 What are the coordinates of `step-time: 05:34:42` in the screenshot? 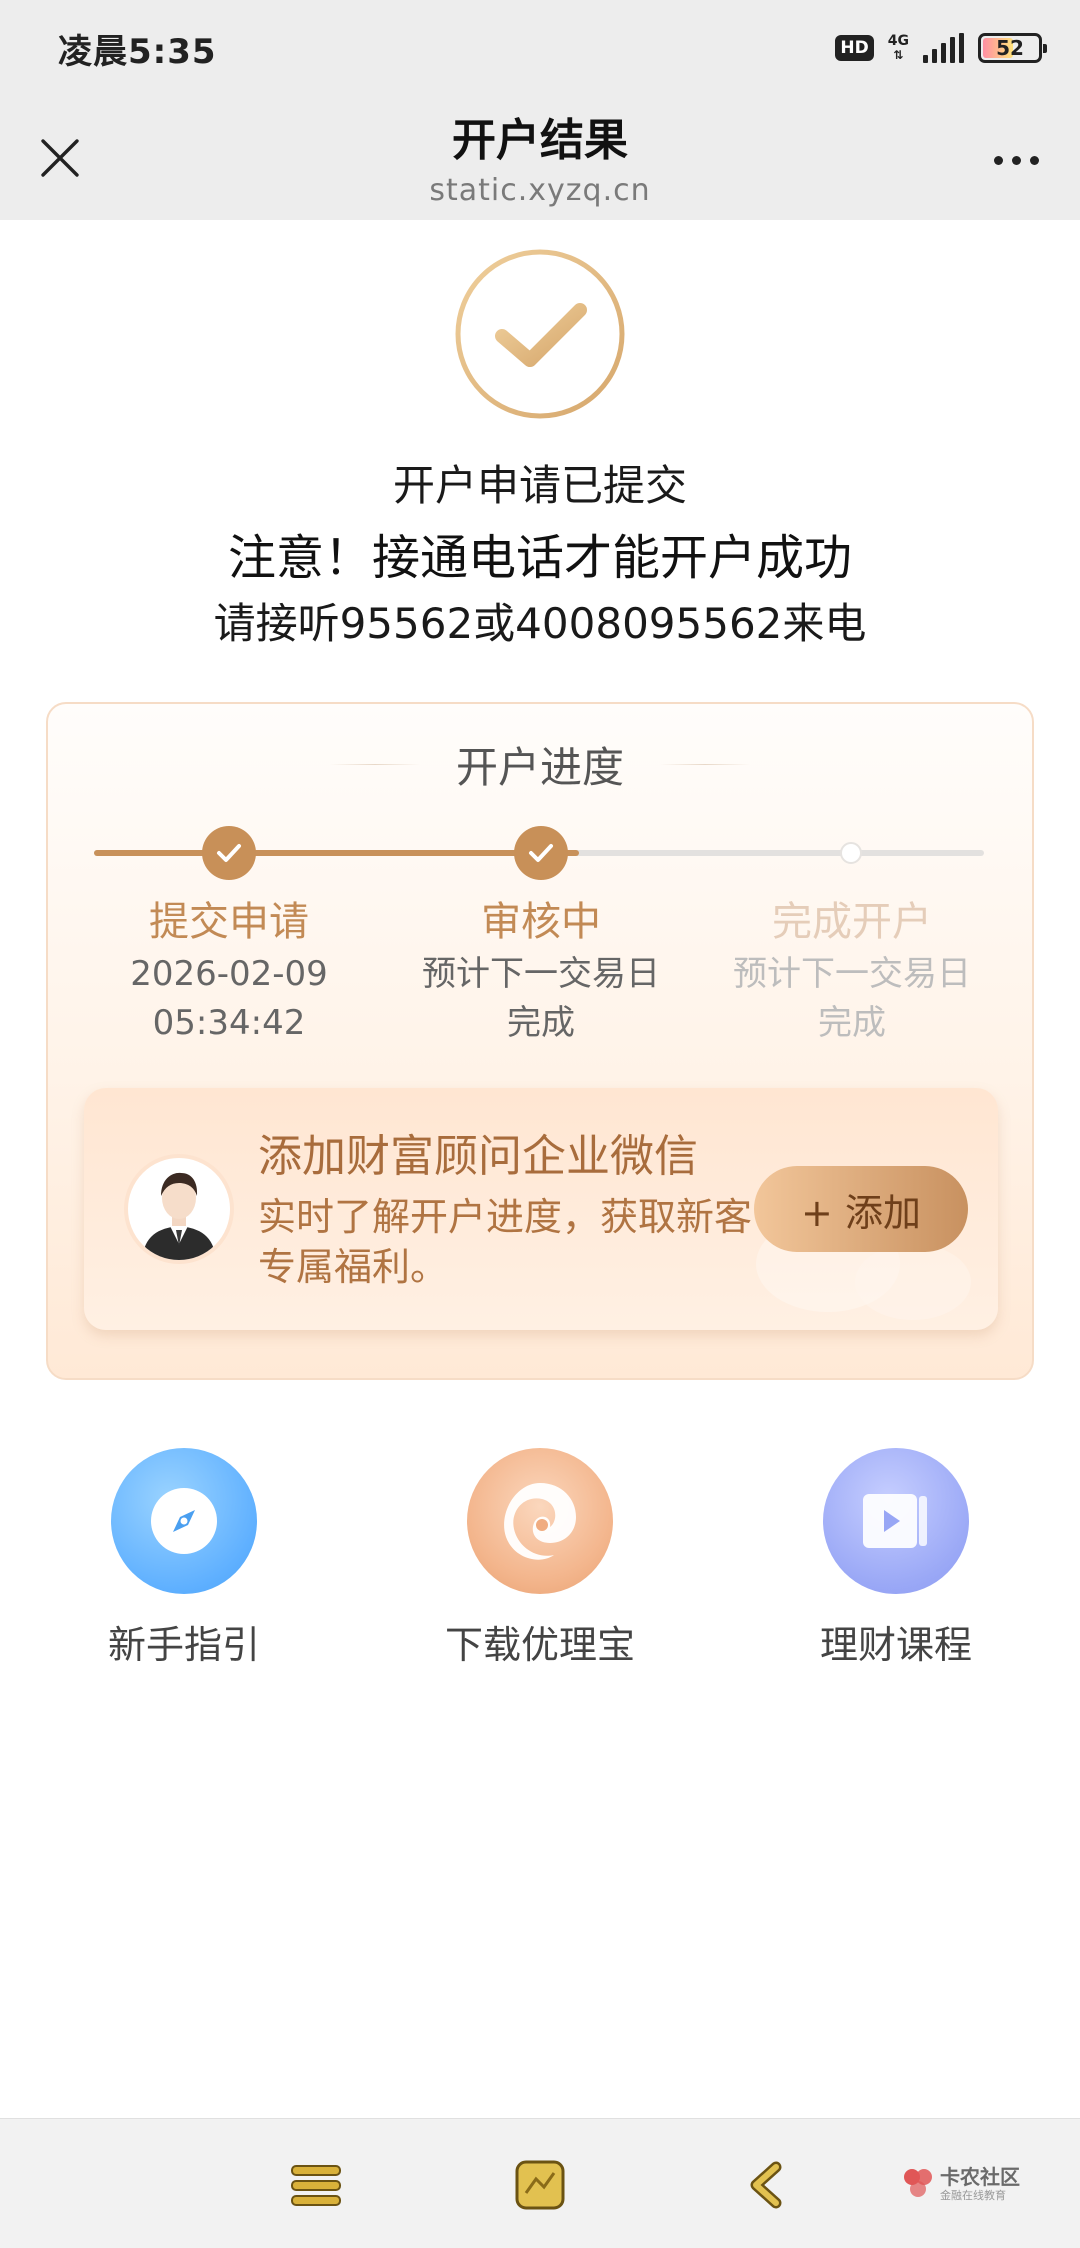 It's located at (229, 1023).